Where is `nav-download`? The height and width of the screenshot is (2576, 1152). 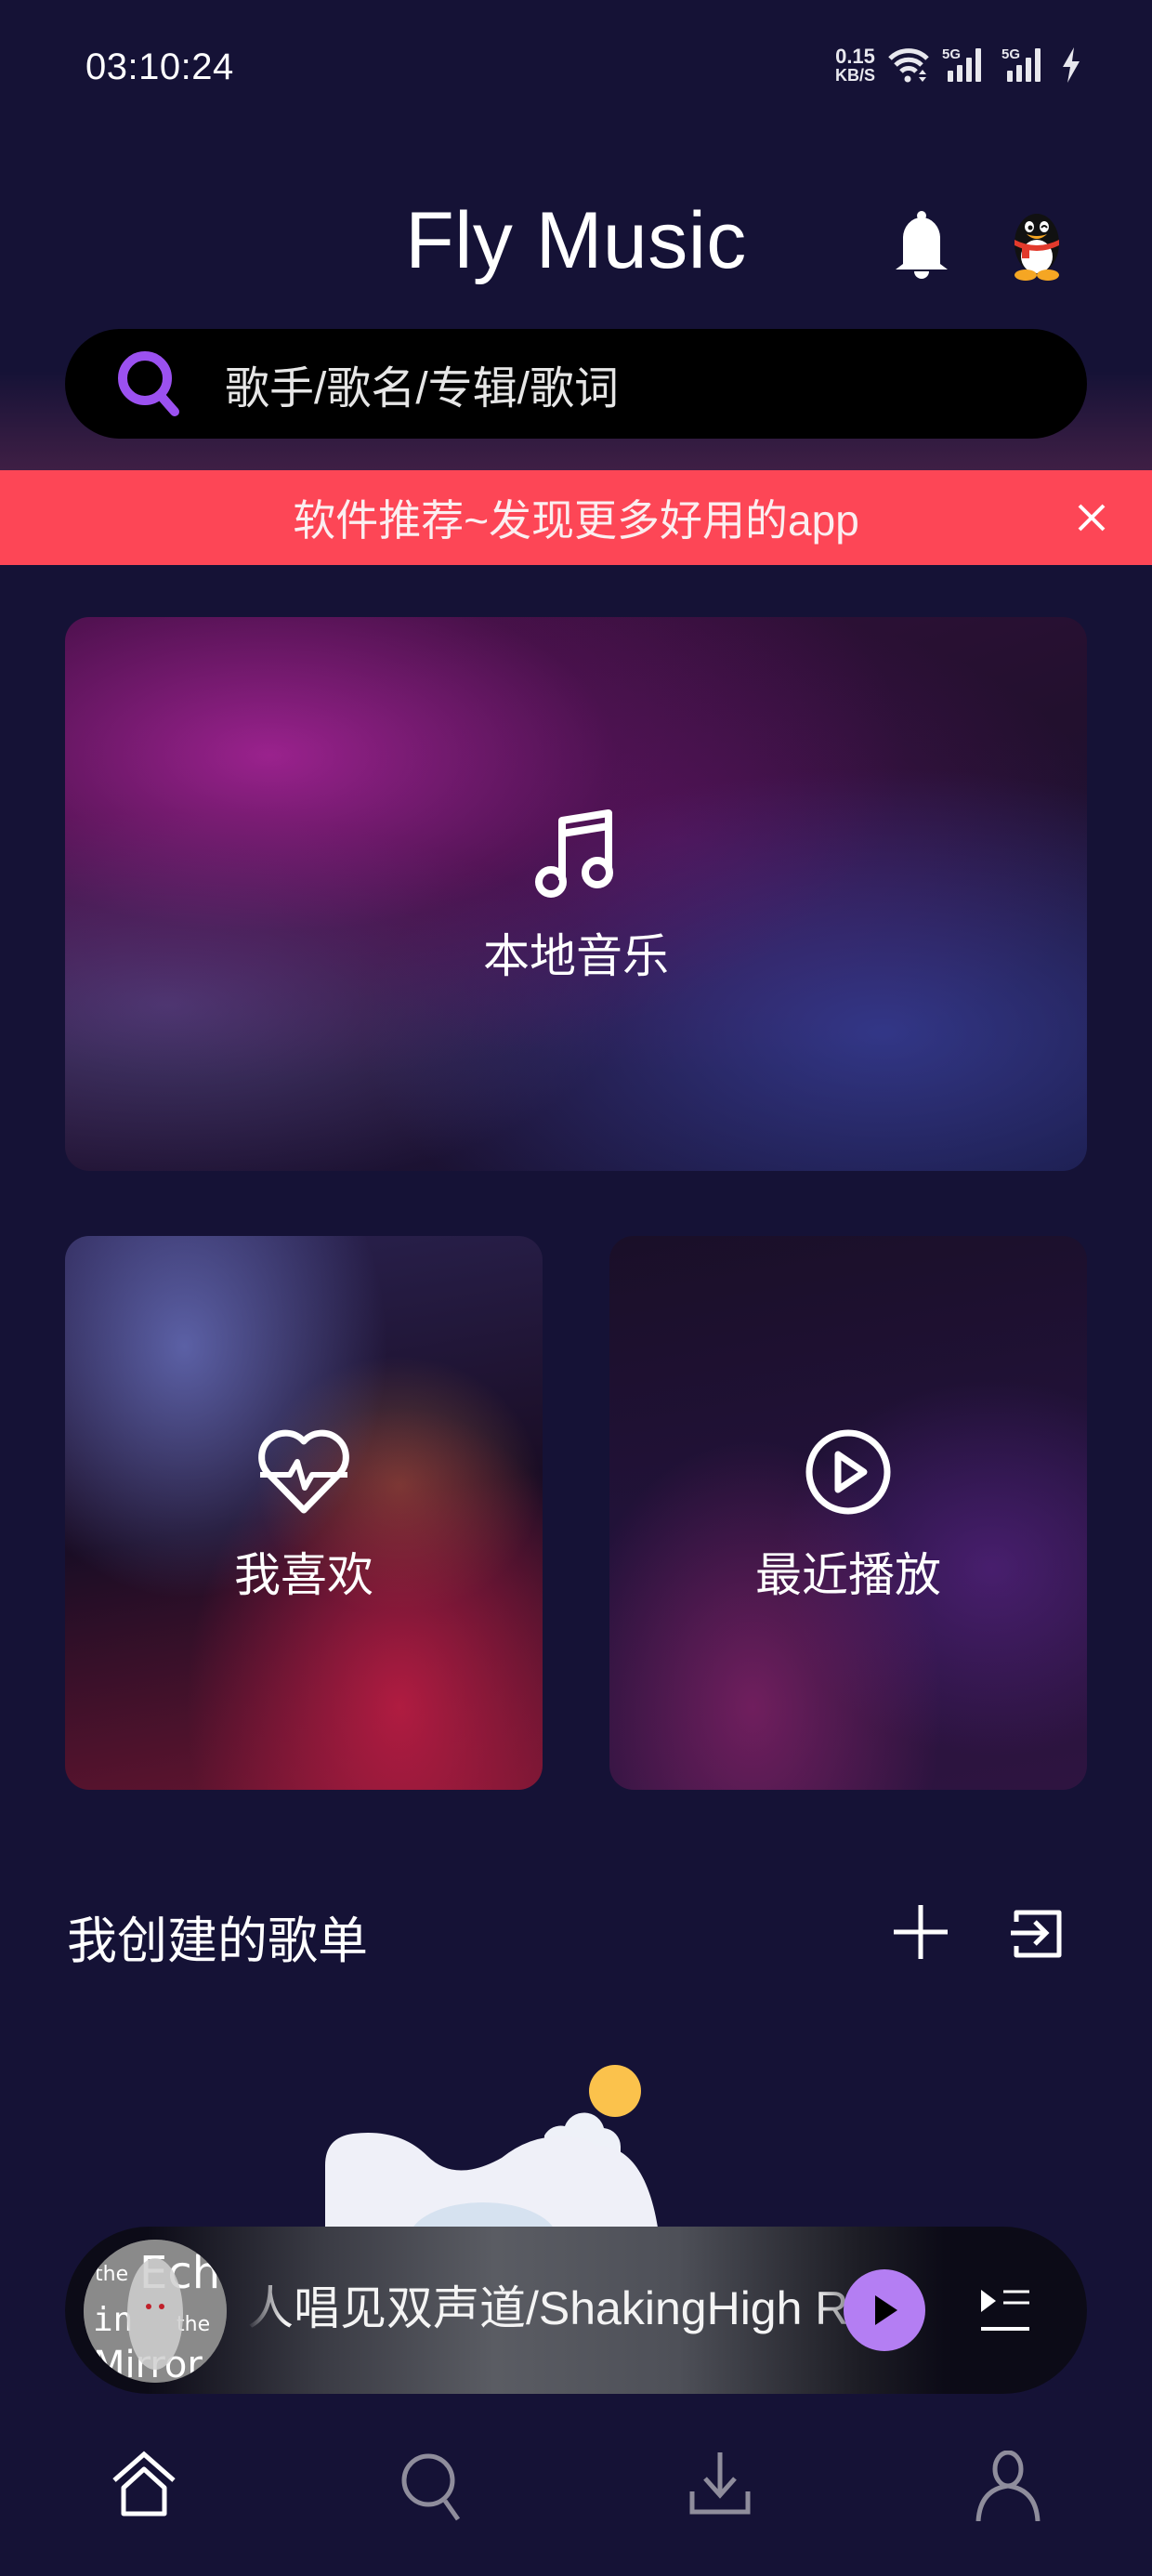 nav-download is located at coordinates (720, 2486).